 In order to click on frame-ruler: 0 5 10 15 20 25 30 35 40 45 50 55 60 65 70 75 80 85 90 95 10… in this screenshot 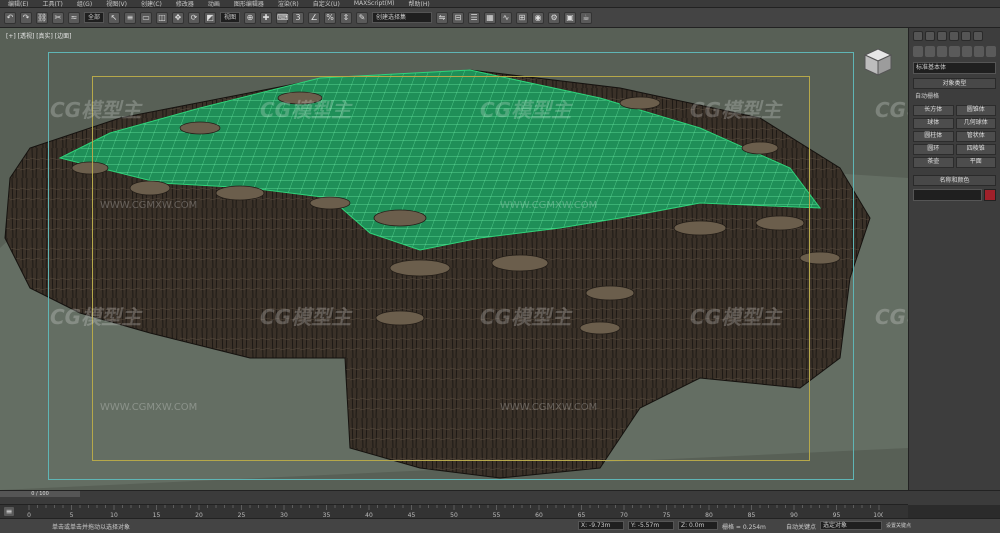, I will do `click(455, 512)`.